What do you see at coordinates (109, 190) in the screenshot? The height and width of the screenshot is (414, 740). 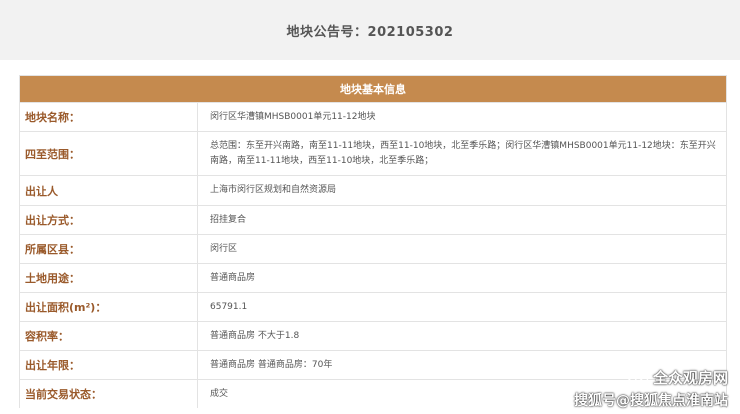 I see `row-label: 出让人` at bounding box center [109, 190].